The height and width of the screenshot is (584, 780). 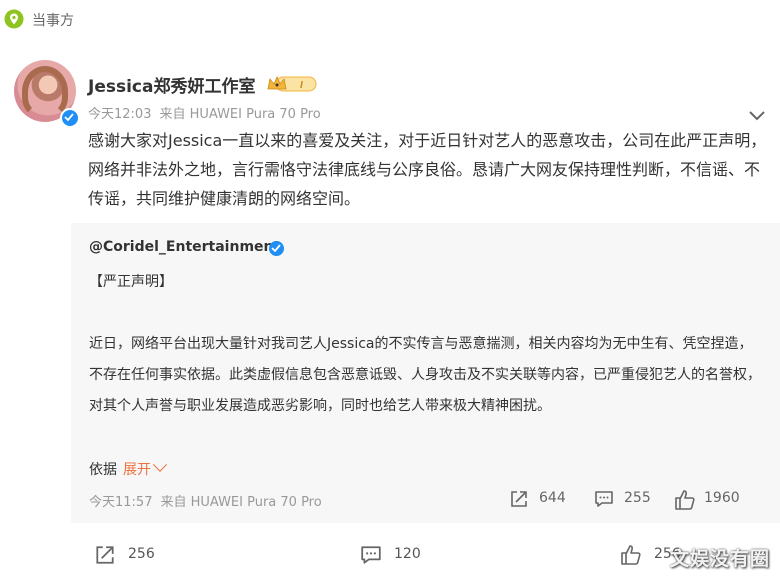 I want to click on post-action-bar: 256 120 256, so click(x=390, y=557).